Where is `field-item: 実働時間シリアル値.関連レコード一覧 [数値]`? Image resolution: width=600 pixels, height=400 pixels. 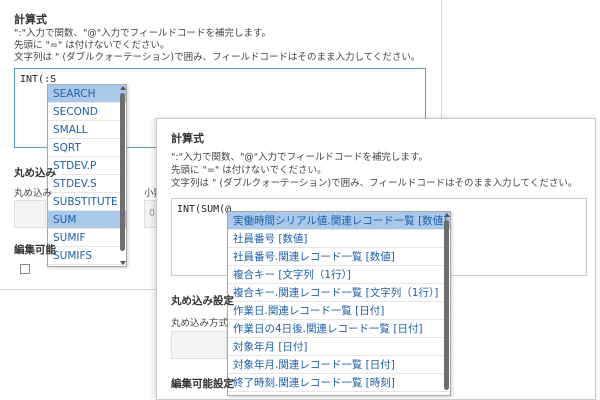 field-item: 実働時間シリアル値.関連レコード一覧 [数値] is located at coordinates (339, 221).